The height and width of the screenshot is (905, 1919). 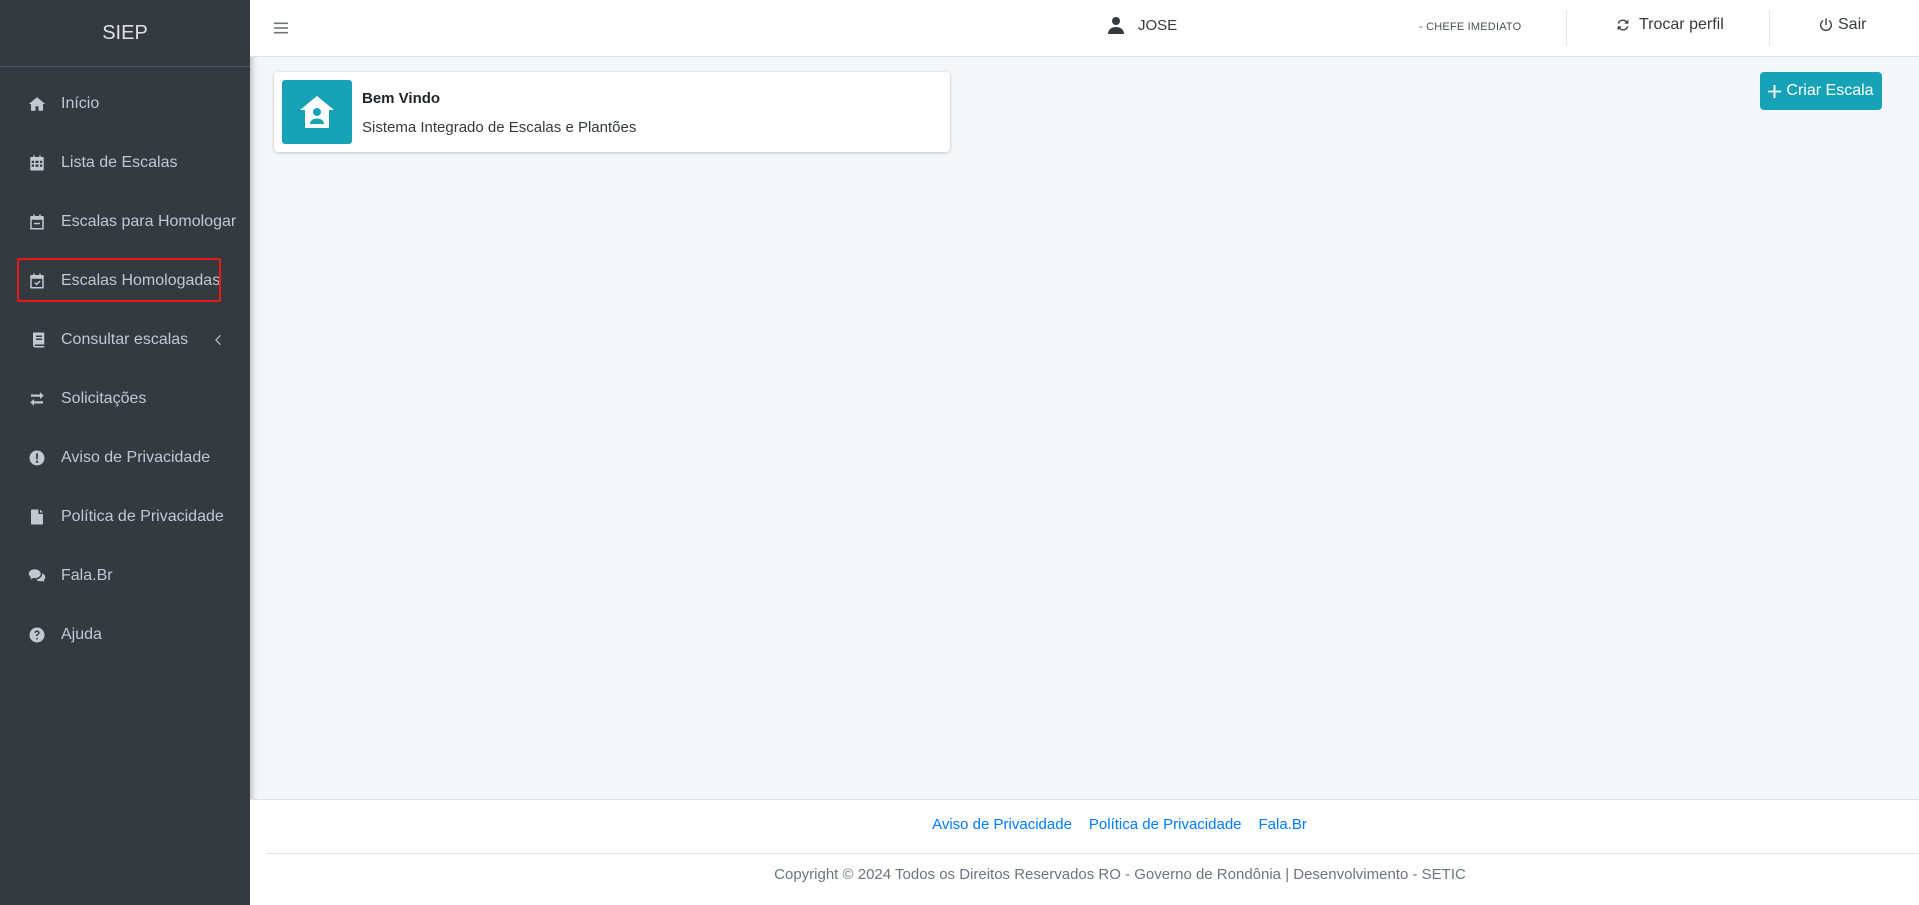 What do you see at coordinates (401, 98) in the screenshot?
I see `welcome-title: Bem Vindo` at bounding box center [401, 98].